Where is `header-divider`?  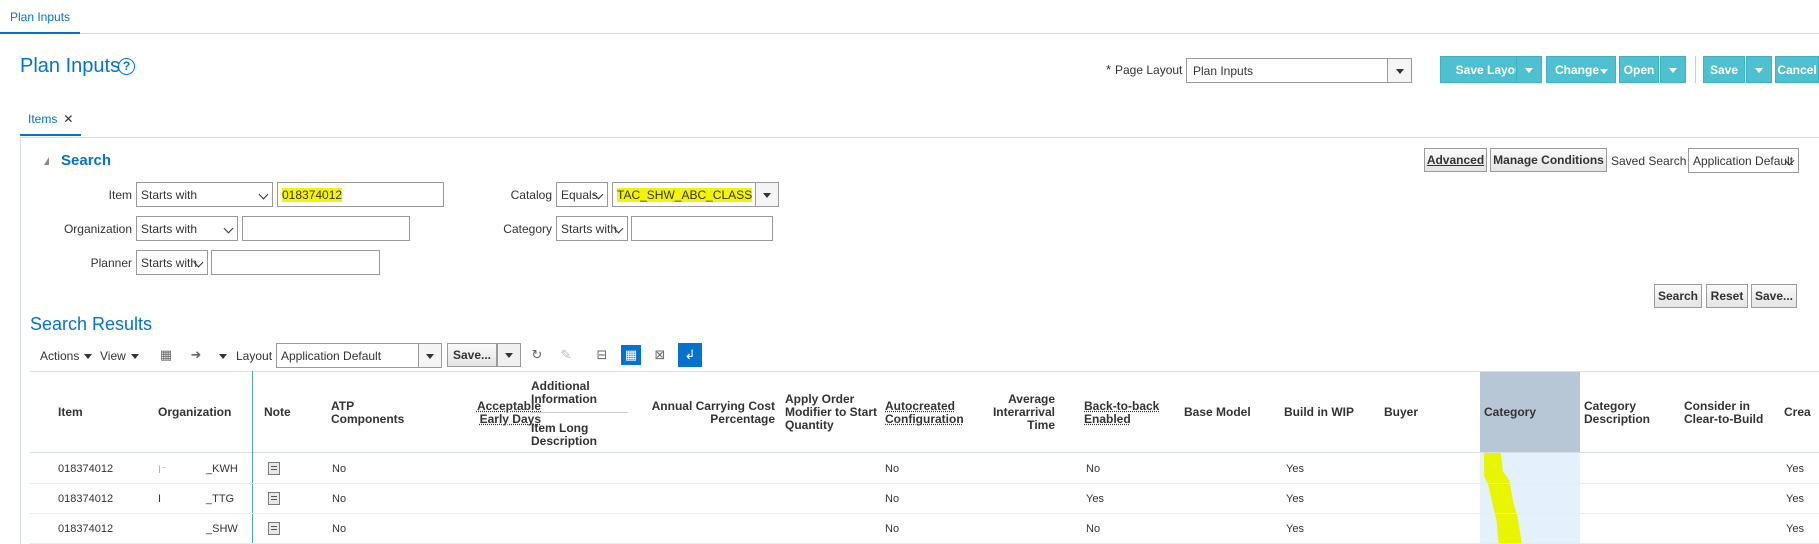 header-divider is located at coordinates (579, 412).